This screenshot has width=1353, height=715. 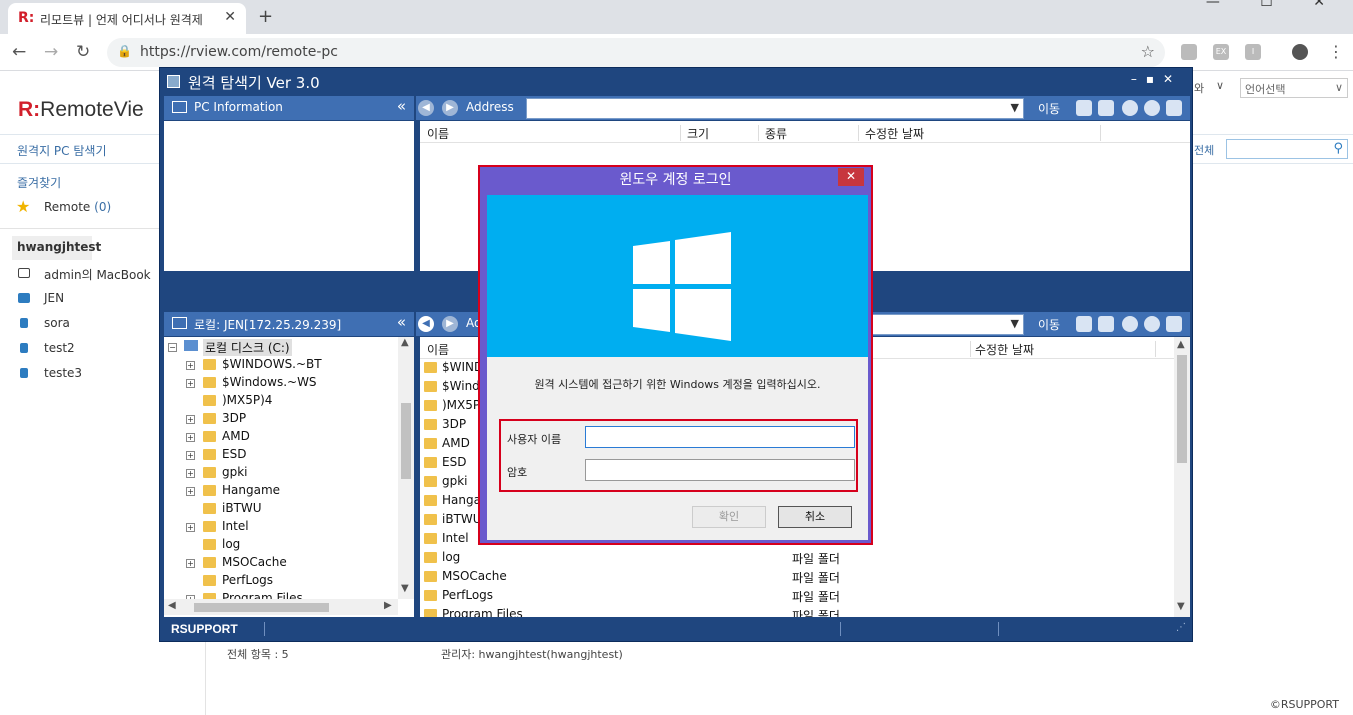 I want to click on extension-icon, so click(x=1189, y=52).